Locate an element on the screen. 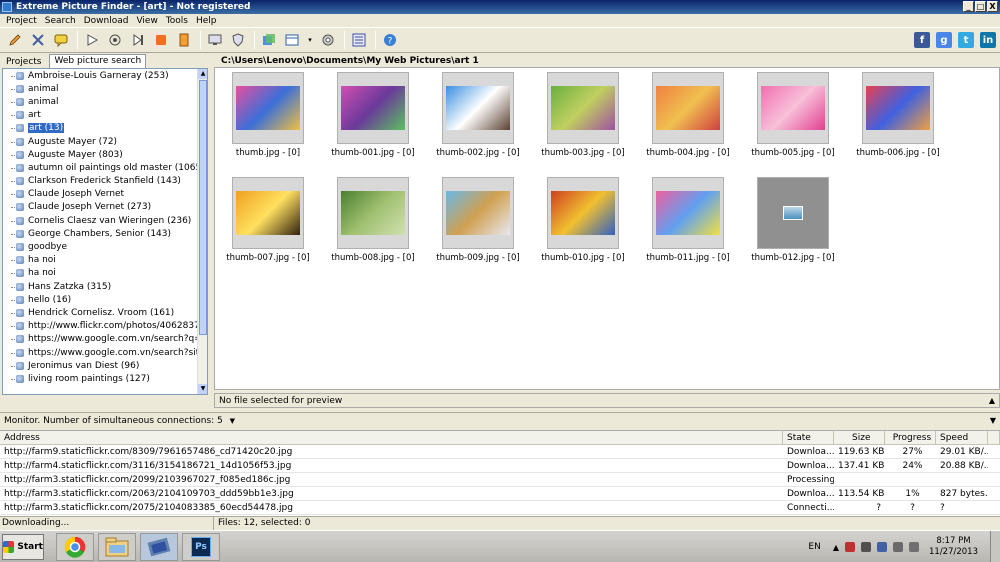 The width and height of the screenshot is (1000, 562). thumbnail-item: thumb-005.jpg - [0] is located at coordinates (793, 115).